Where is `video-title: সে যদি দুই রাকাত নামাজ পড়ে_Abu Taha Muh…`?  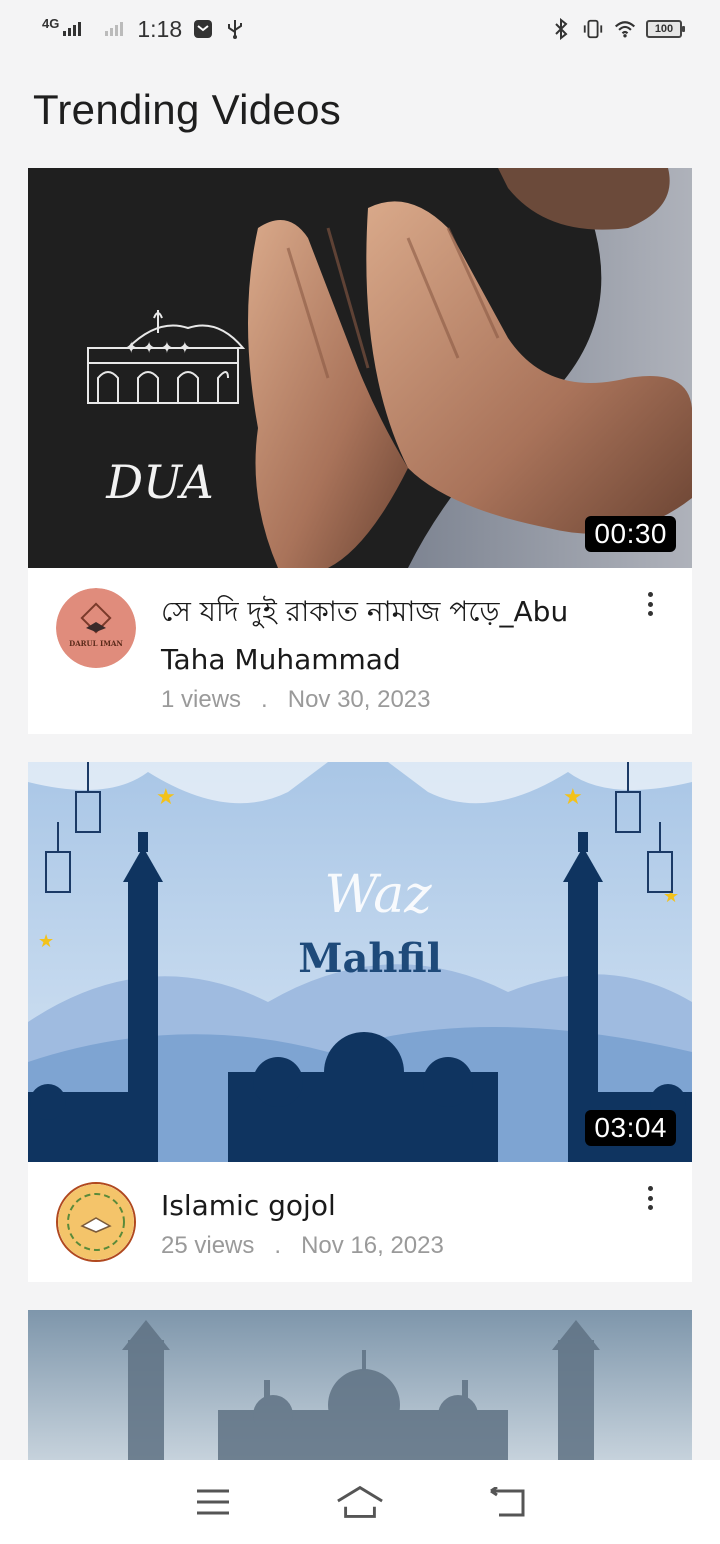
video-title: সে যদি দুই রাকাত নামাজ পড়ে_Abu Taha Muh… is located at coordinates (391, 636).